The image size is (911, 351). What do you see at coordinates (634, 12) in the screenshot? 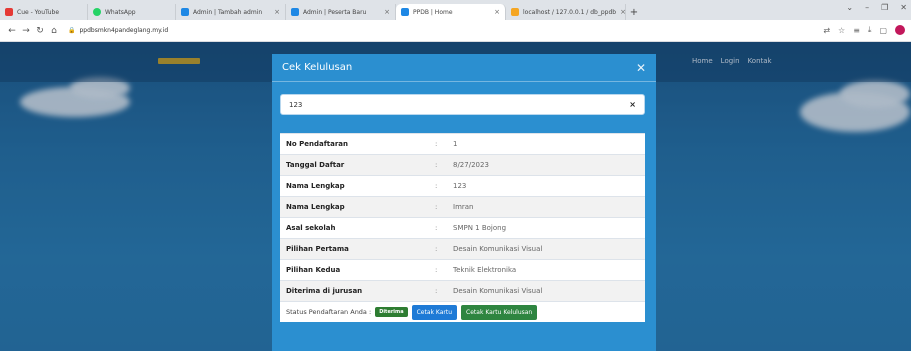
I see `new-tab-button: +` at bounding box center [634, 12].